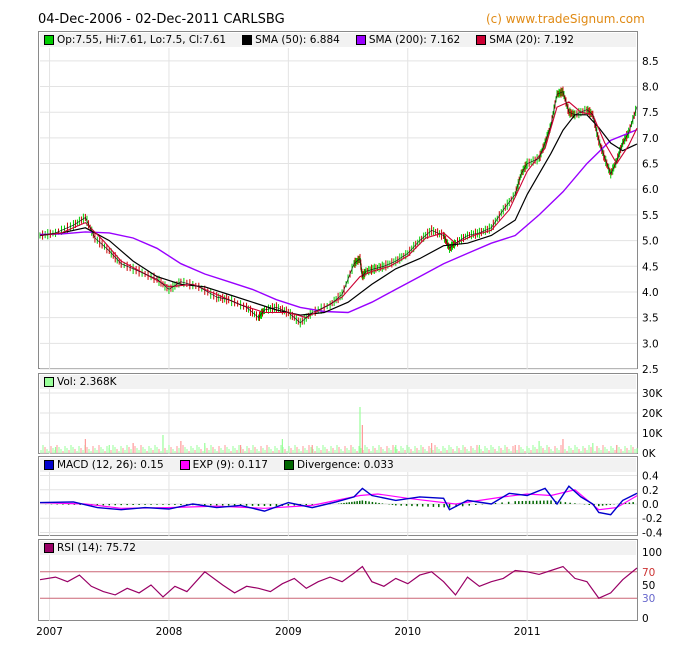 Image resolution: width=680 pixels, height=650 pixels. What do you see at coordinates (650, 477) in the screenshot?
I see `macd-tick-label-0: 0.4` at bounding box center [650, 477].